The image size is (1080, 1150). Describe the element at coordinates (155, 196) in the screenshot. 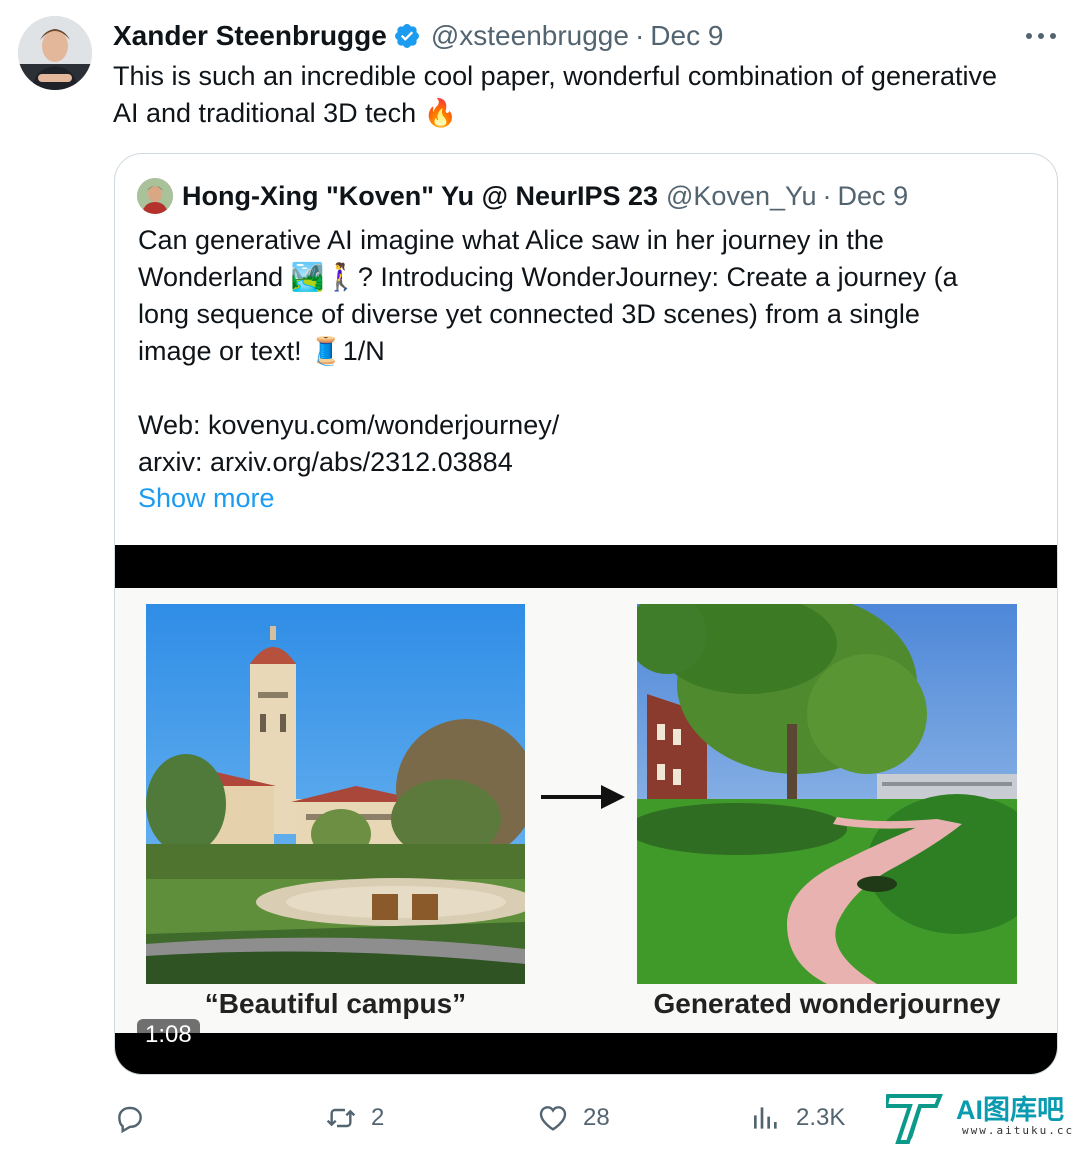

I see `quote-author-avatar` at that location.